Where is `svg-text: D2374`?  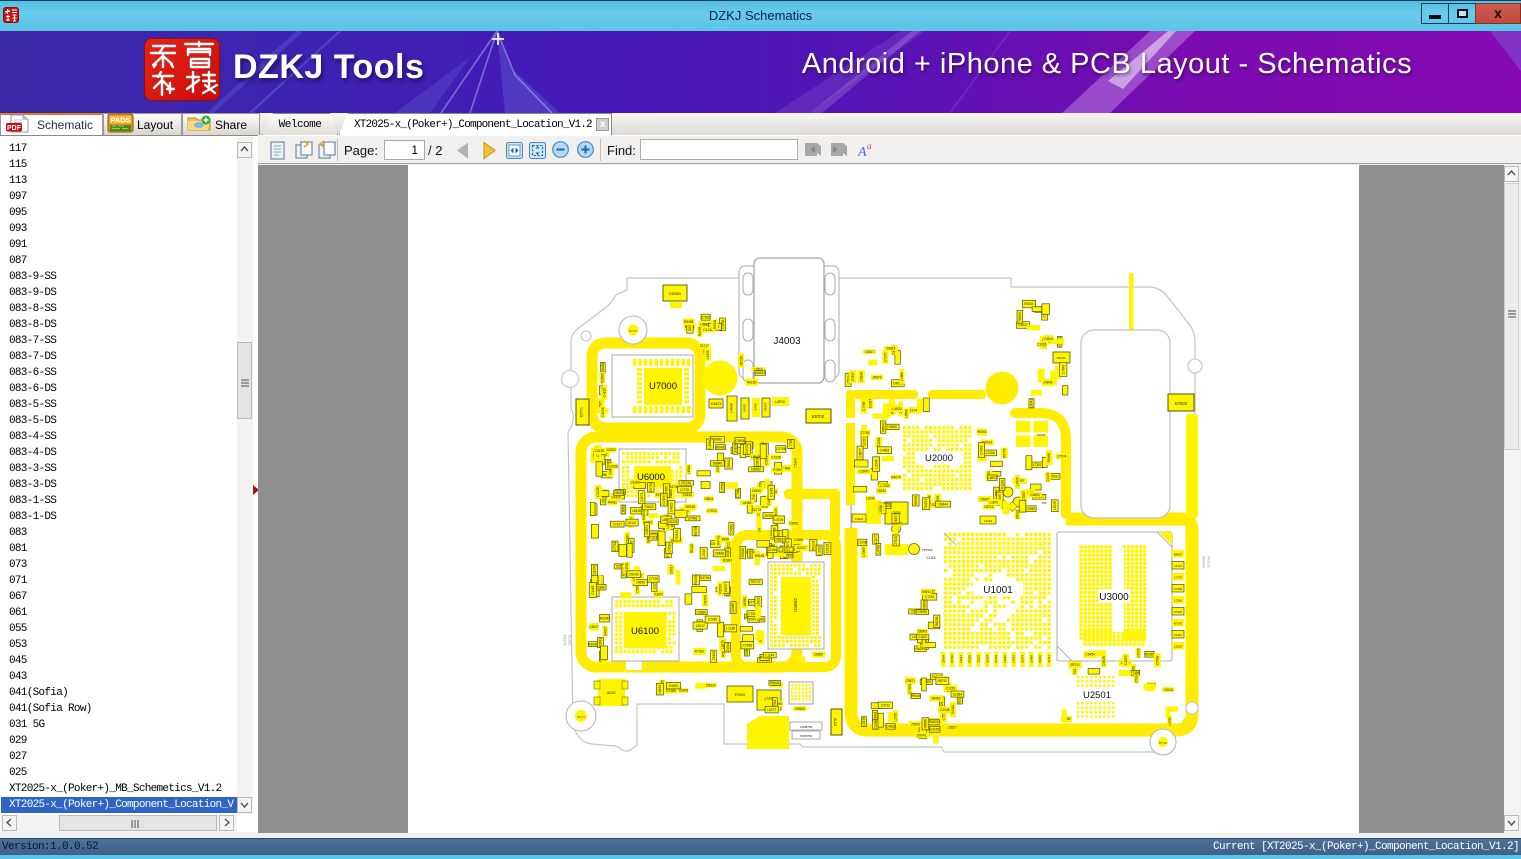 svg-text: D2374 is located at coordinates (1023, 658).